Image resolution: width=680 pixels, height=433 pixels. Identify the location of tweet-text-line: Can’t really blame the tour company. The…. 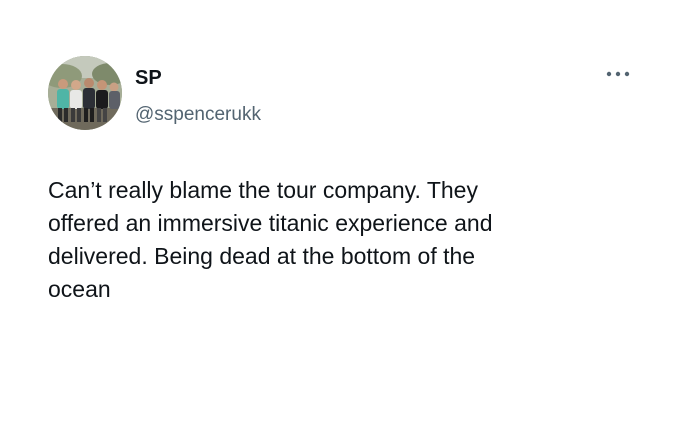
(263, 190).